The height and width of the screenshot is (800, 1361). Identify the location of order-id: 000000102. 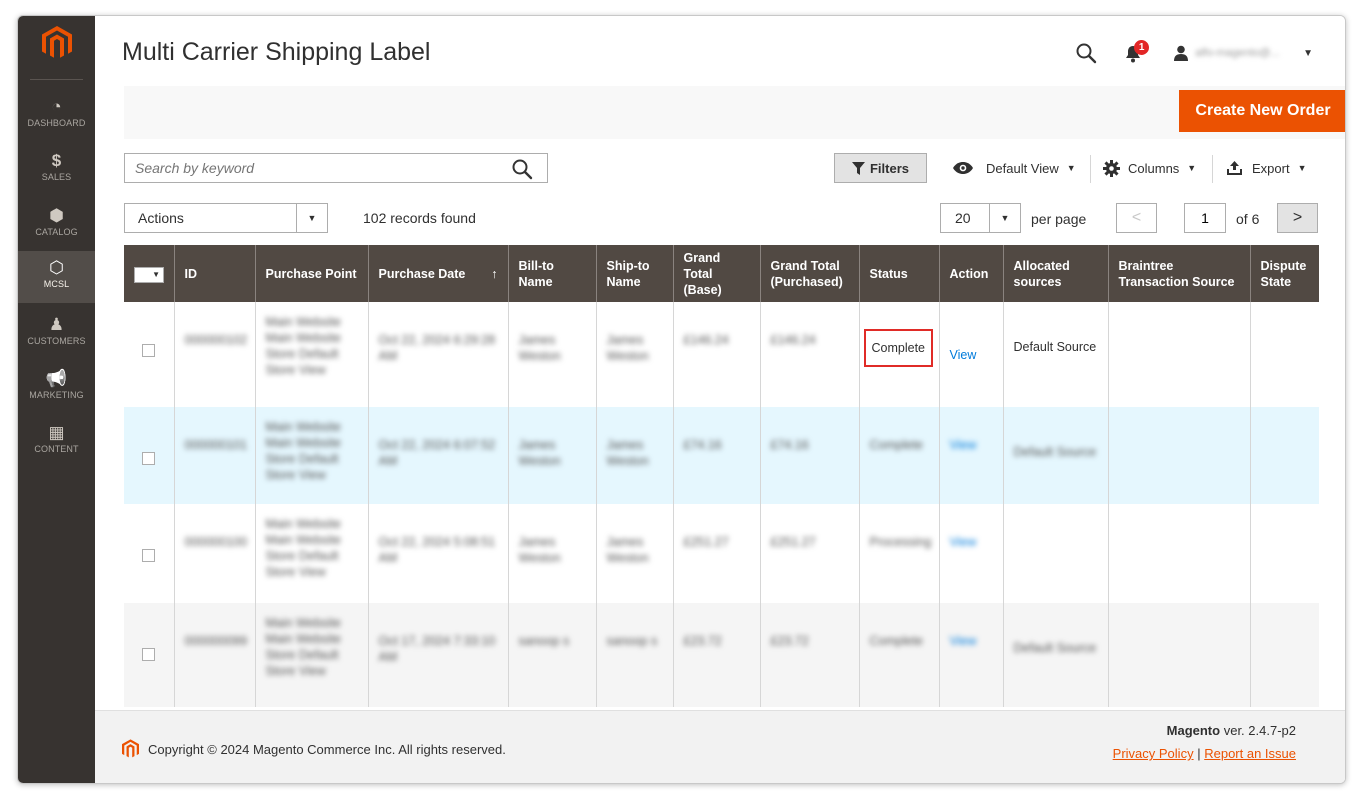
(216, 340).